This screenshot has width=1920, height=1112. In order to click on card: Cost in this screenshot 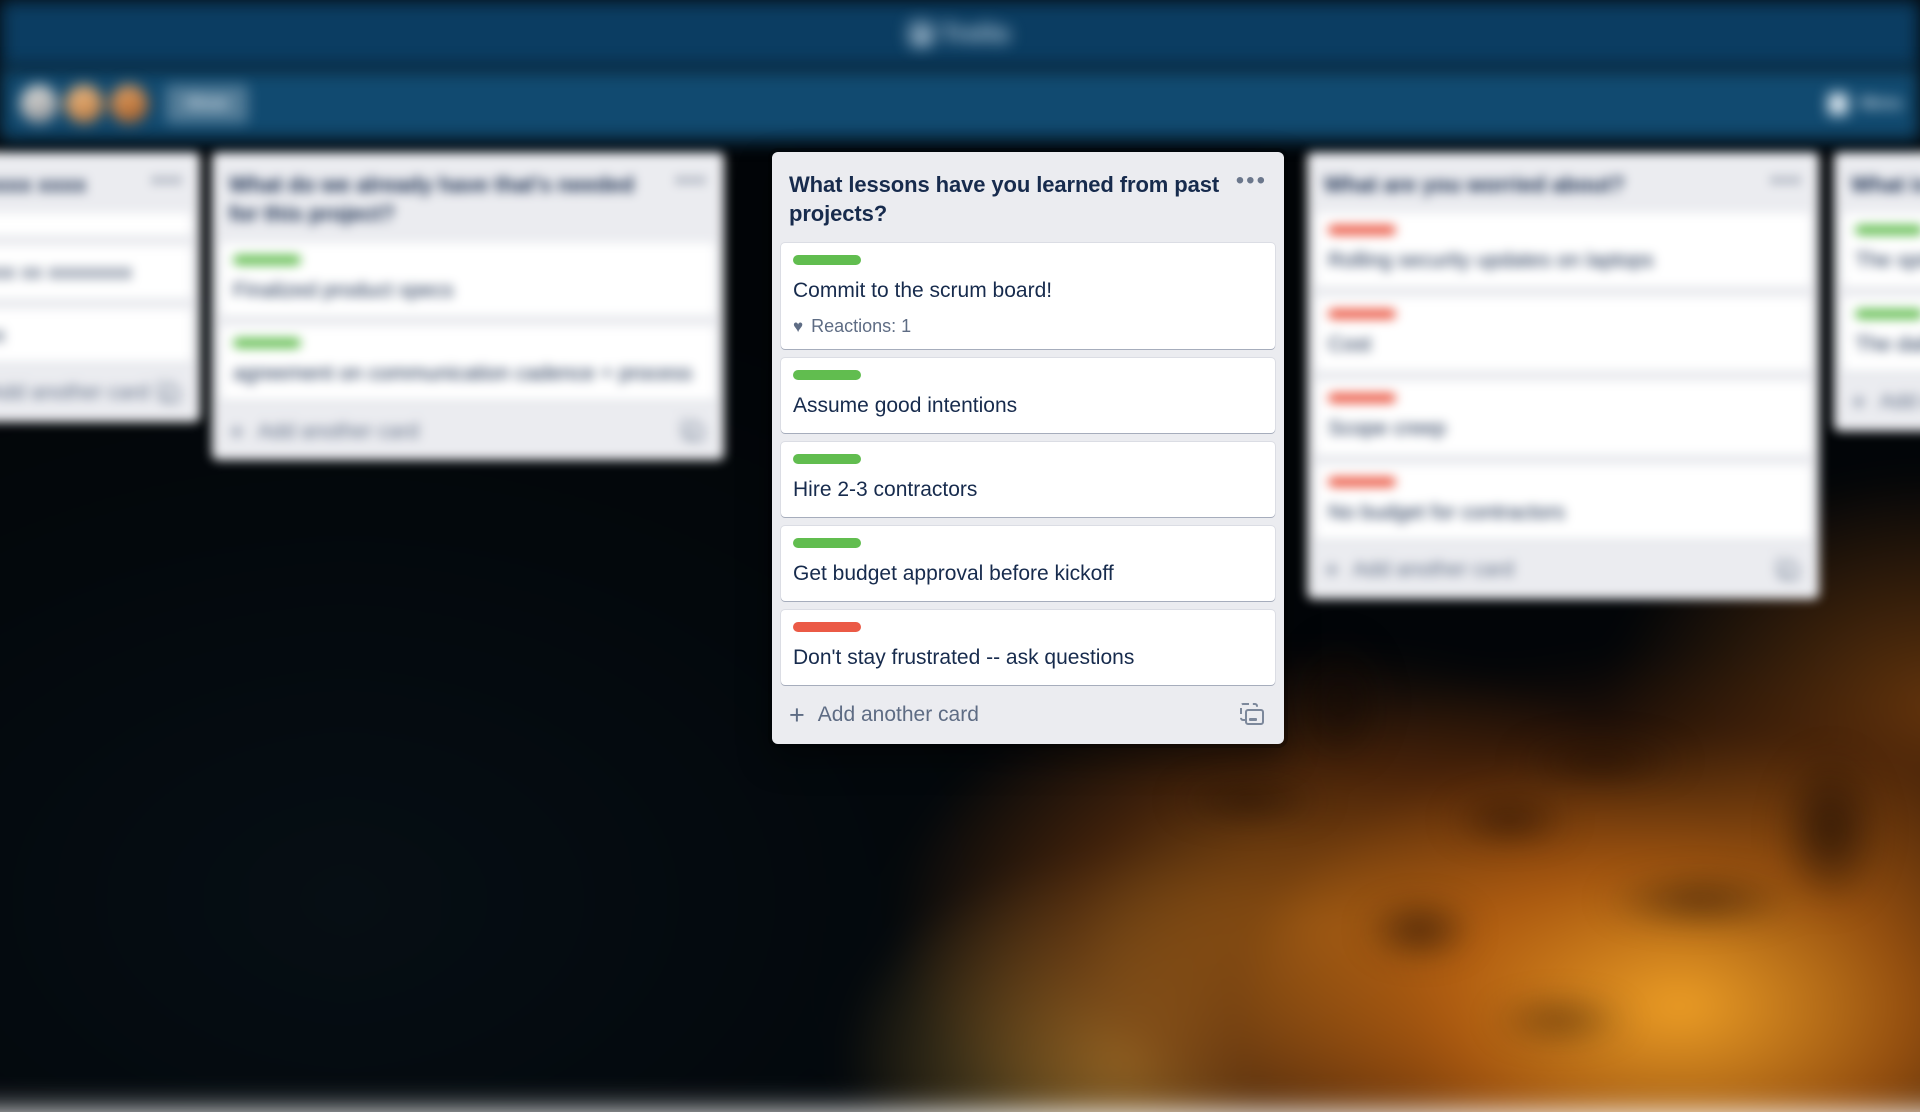, I will do `click(1563, 334)`.